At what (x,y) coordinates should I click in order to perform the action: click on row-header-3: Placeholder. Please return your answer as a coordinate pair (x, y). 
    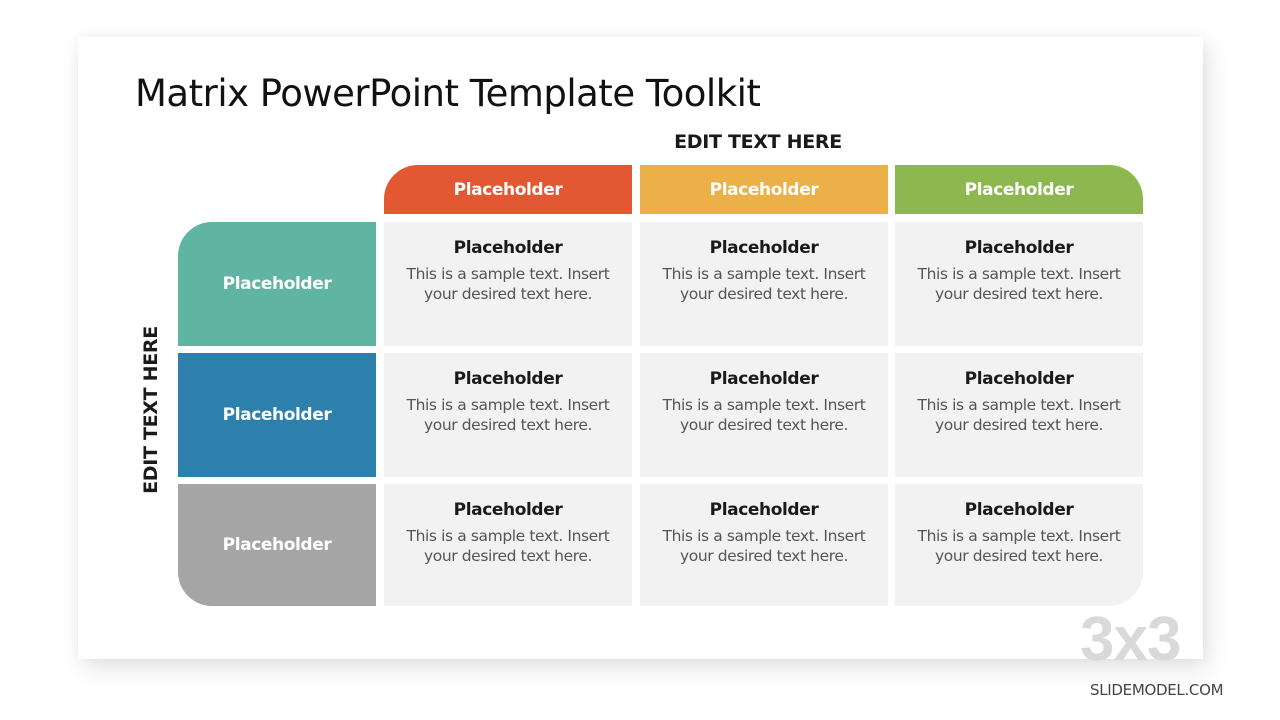
    Looking at the image, I should click on (277, 545).